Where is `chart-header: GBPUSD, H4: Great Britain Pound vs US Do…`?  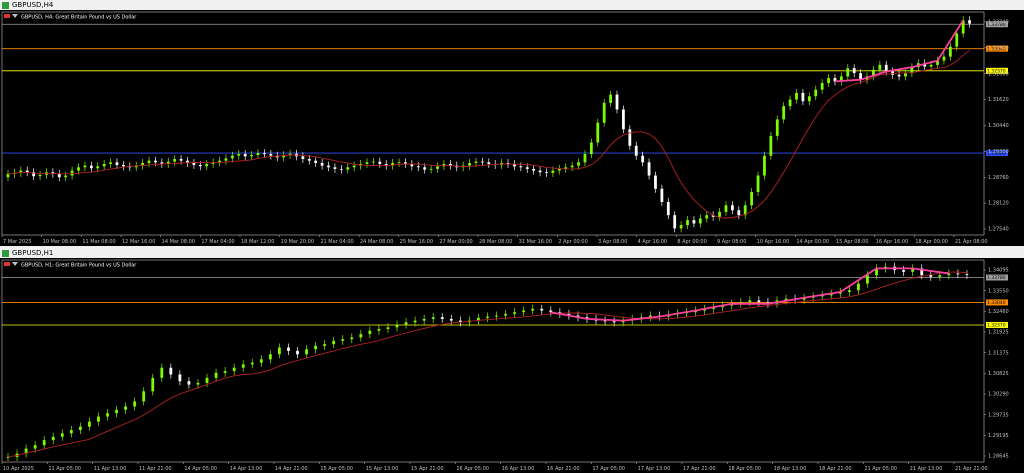
chart-header: GBPUSD, H4: Great Britain Pound vs US Do… is located at coordinates (70, 17).